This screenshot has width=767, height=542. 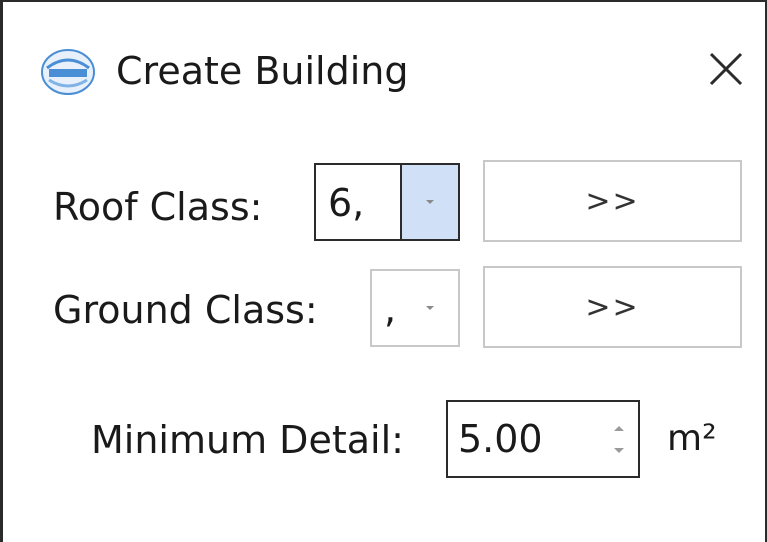 I want to click on app-logo-icon, so click(x=68, y=72).